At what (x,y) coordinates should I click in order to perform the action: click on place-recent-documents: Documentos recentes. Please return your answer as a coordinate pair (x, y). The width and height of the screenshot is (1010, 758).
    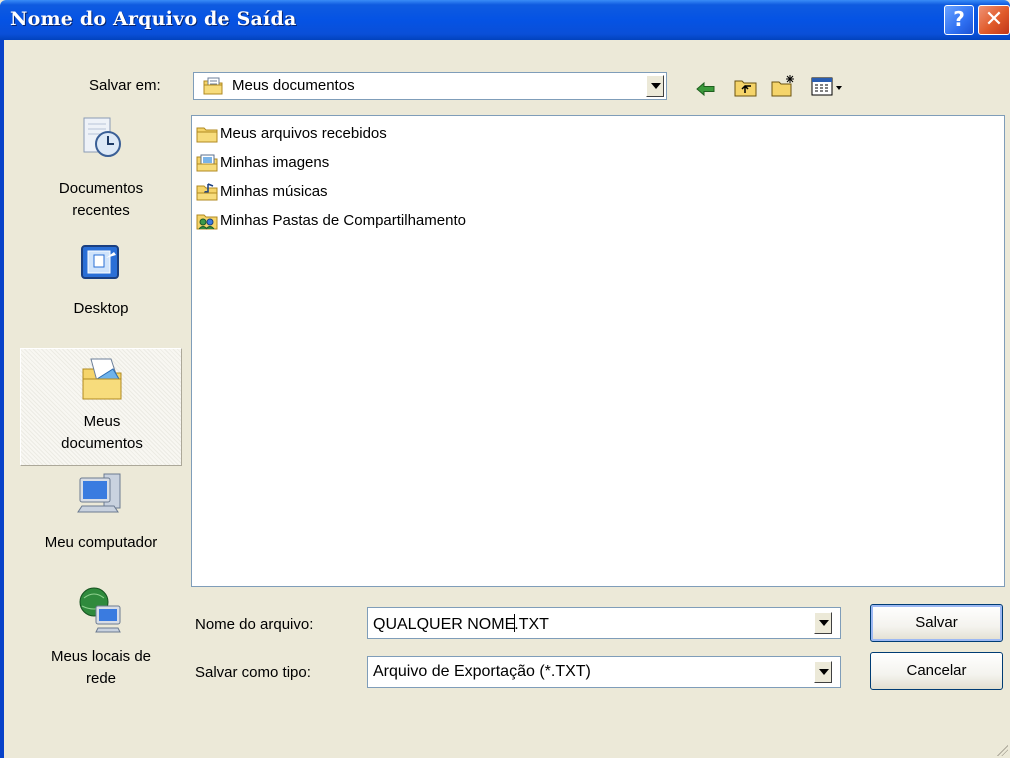
    Looking at the image, I should click on (101, 173).